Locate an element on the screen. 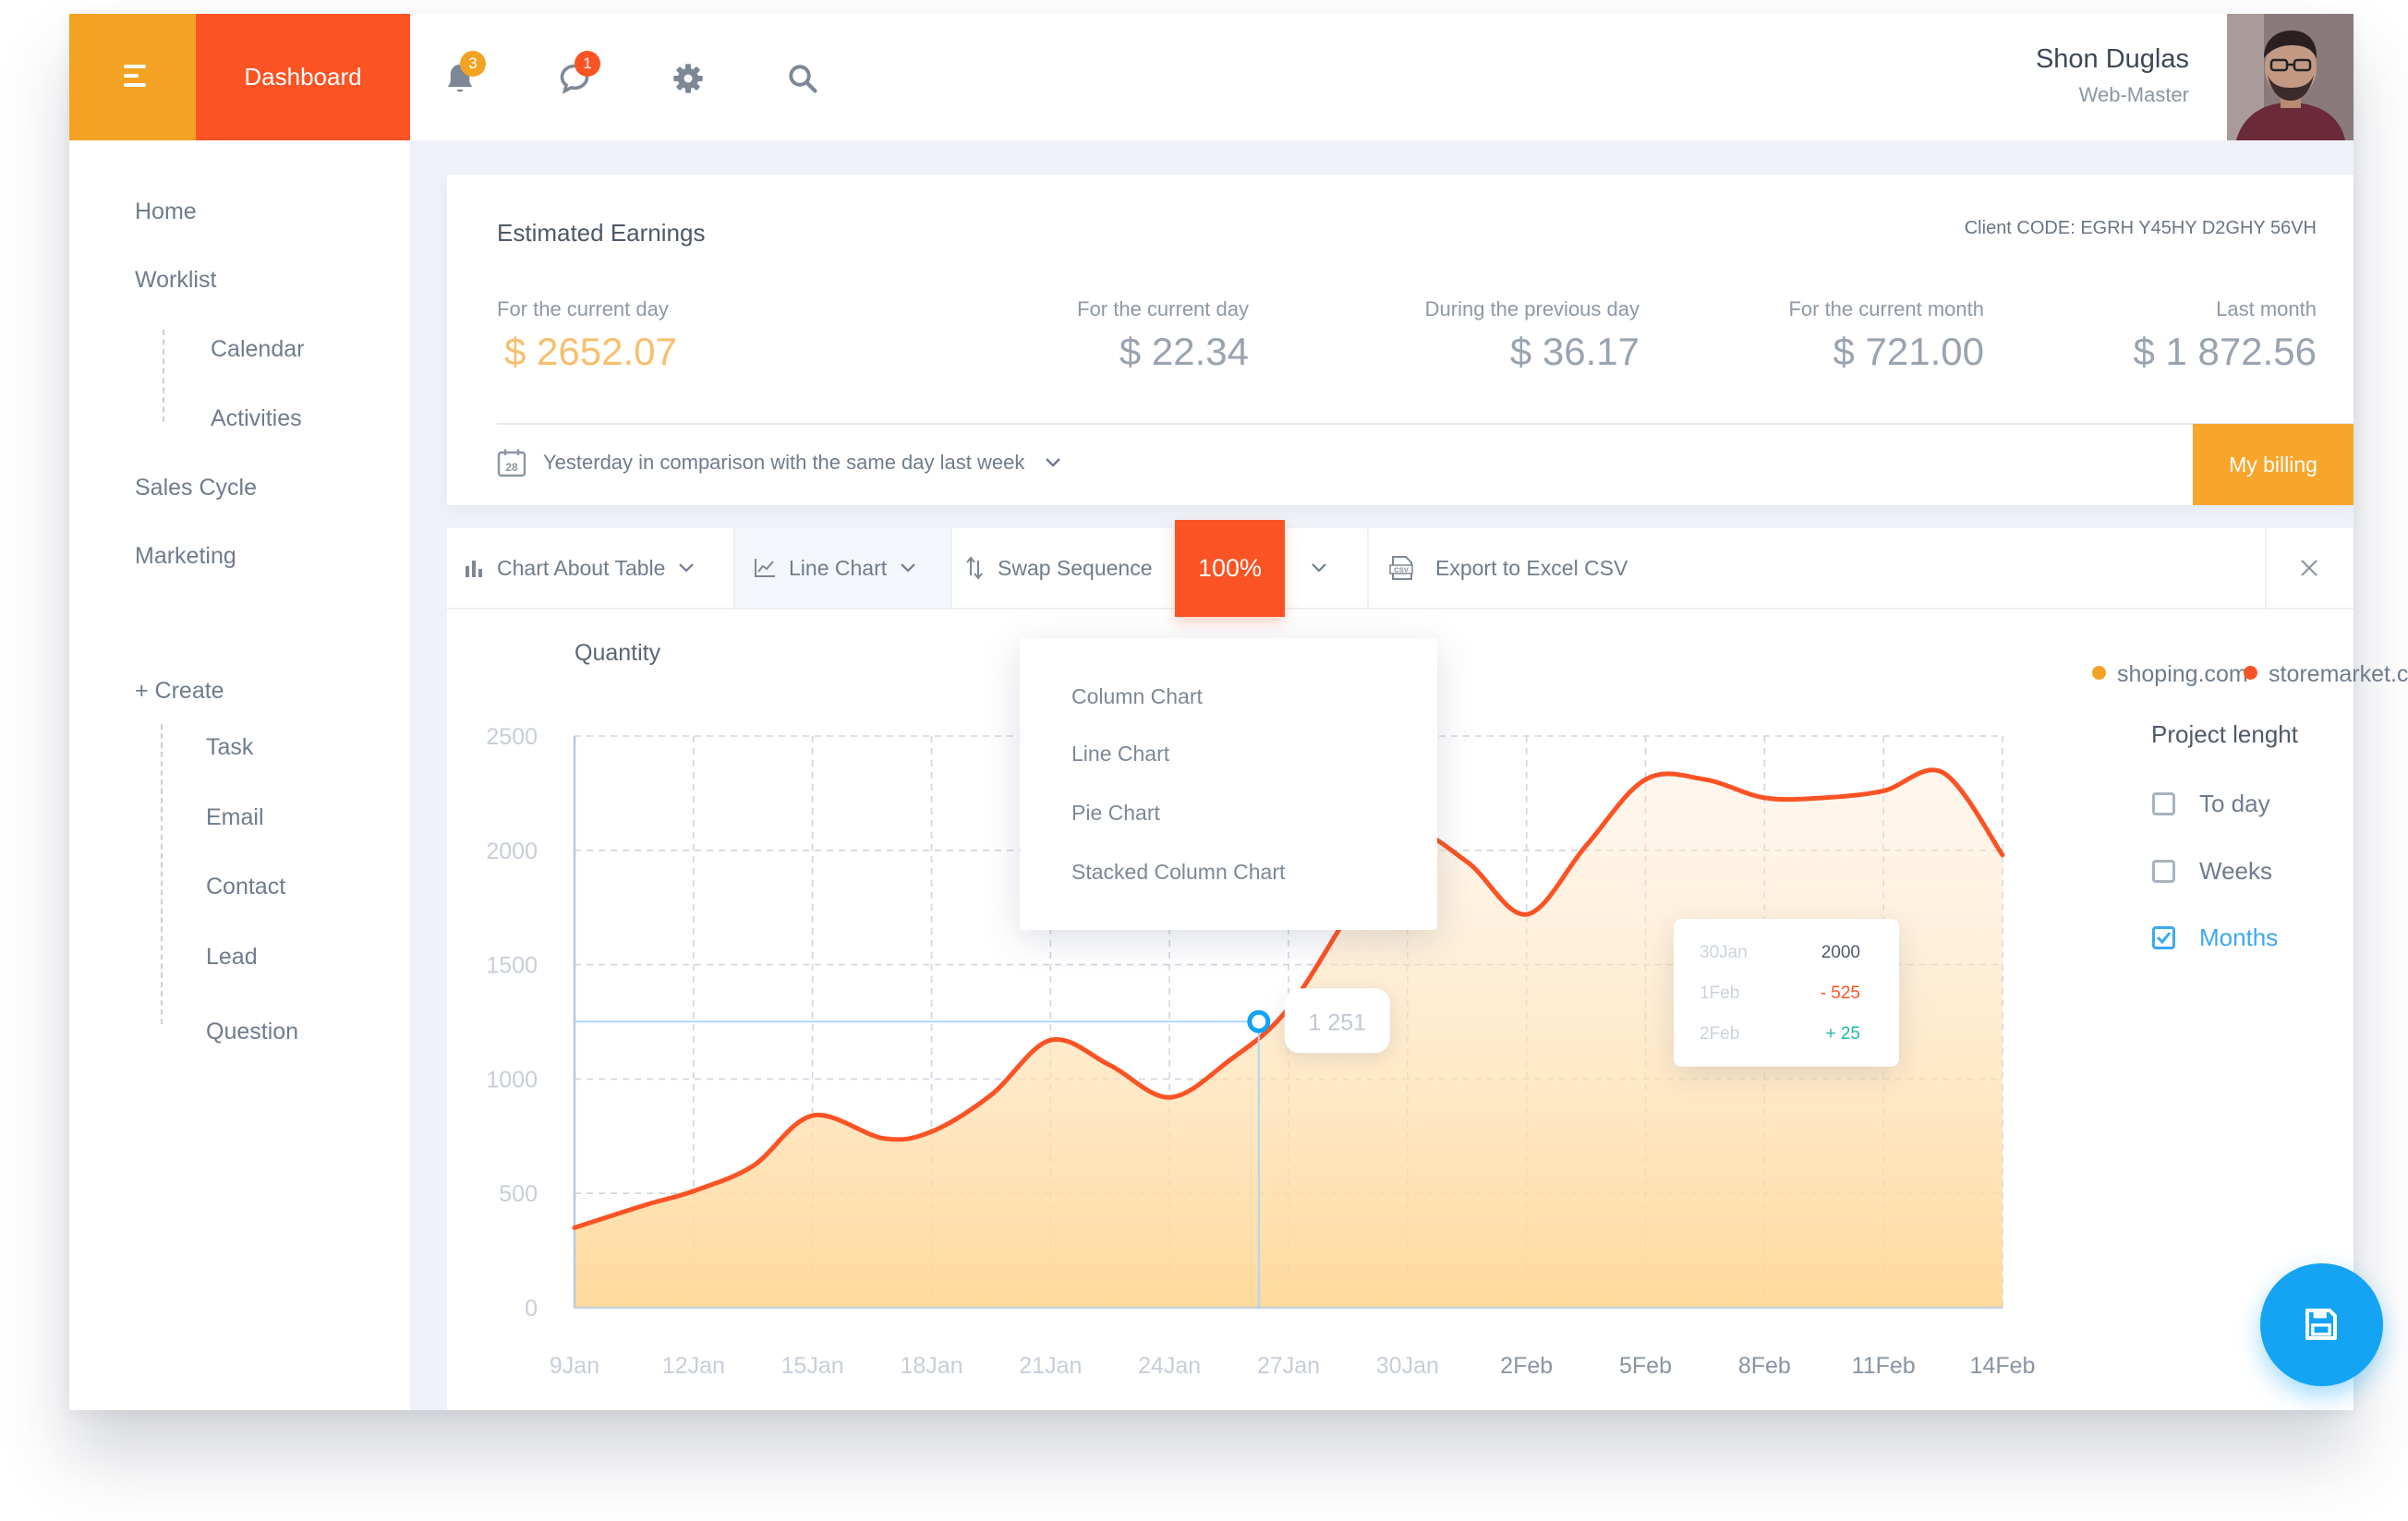 This screenshot has width=2408, height=1521. search-icon is located at coordinates (803, 79).